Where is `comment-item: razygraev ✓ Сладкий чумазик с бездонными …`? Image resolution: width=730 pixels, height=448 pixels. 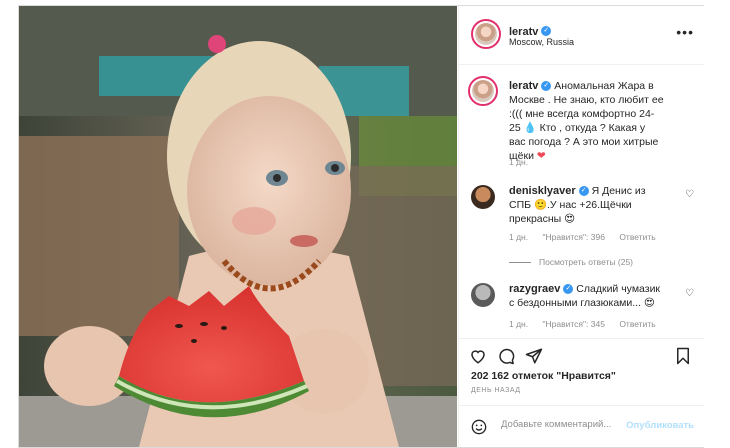 comment-item: razygraev ✓ Сладкий чумазик с бездонными … is located at coordinates (586, 296).